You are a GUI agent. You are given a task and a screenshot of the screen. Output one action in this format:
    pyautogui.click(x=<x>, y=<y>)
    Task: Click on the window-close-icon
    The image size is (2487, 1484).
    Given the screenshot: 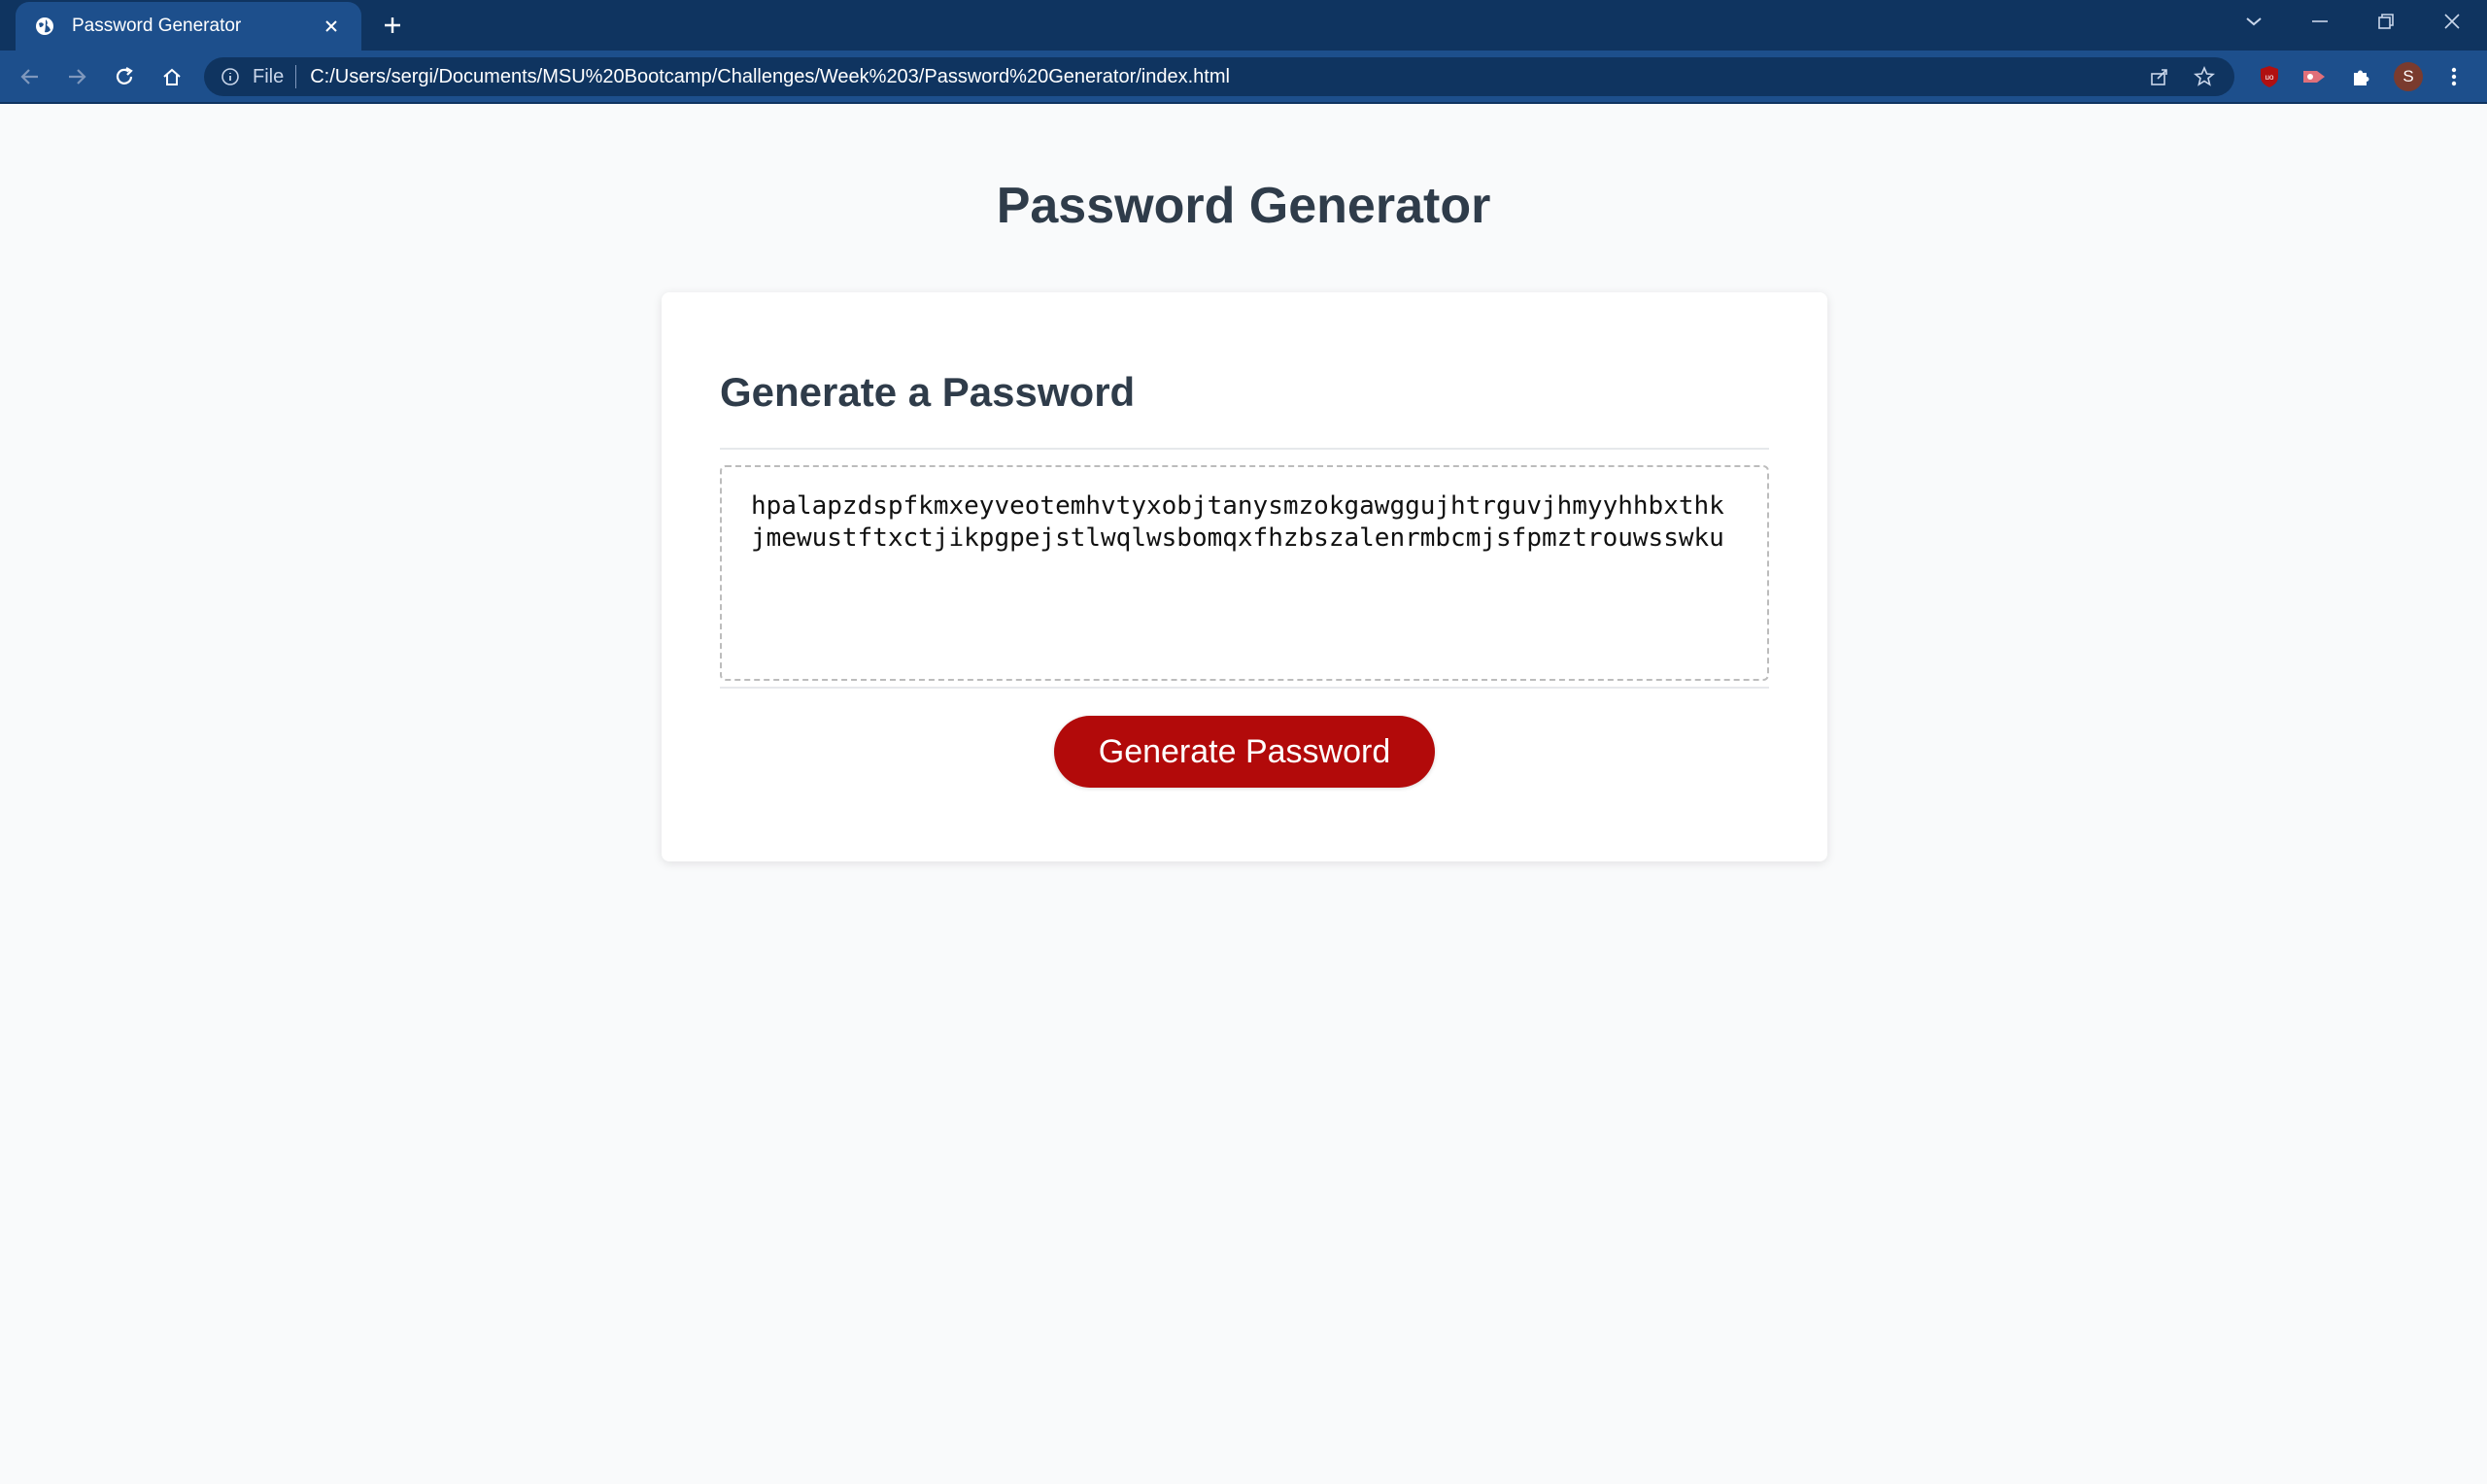 What is the action you would take?
    pyautogui.click(x=2452, y=21)
    